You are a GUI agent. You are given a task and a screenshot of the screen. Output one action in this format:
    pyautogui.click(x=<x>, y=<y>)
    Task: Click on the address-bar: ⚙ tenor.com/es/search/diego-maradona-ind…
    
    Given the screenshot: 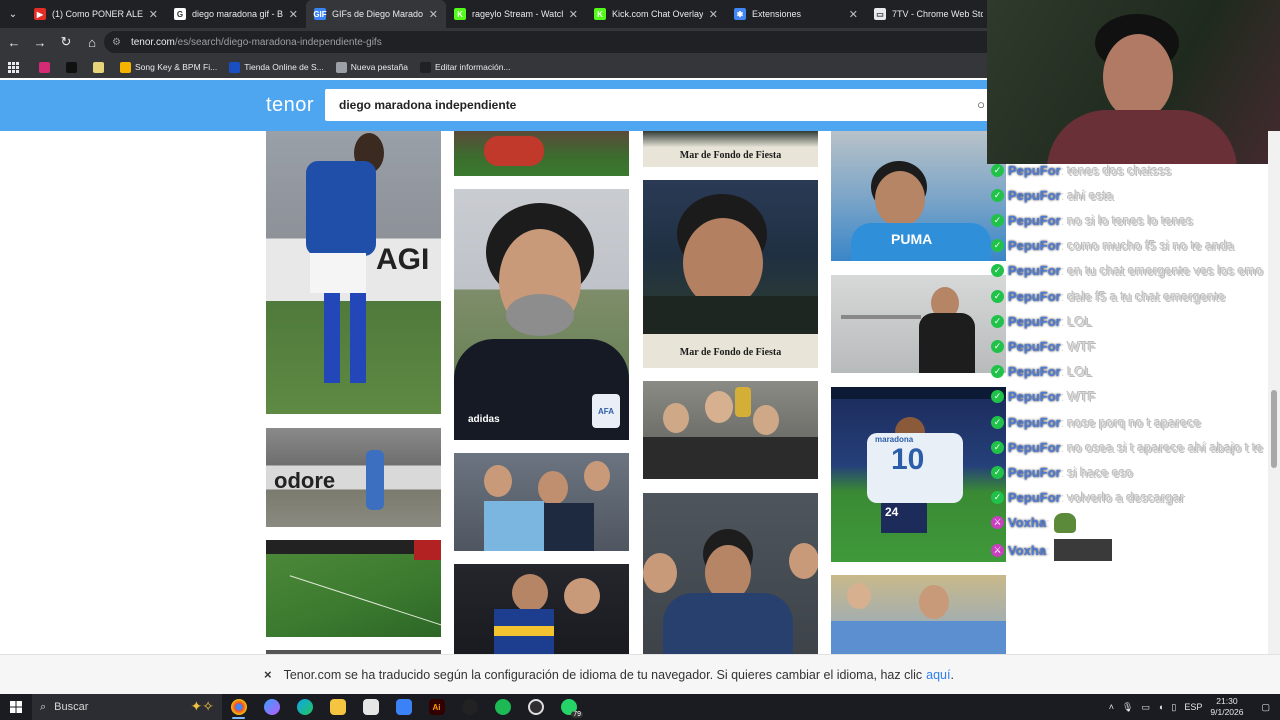 What is the action you would take?
    pyautogui.click(x=554, y=42)
    